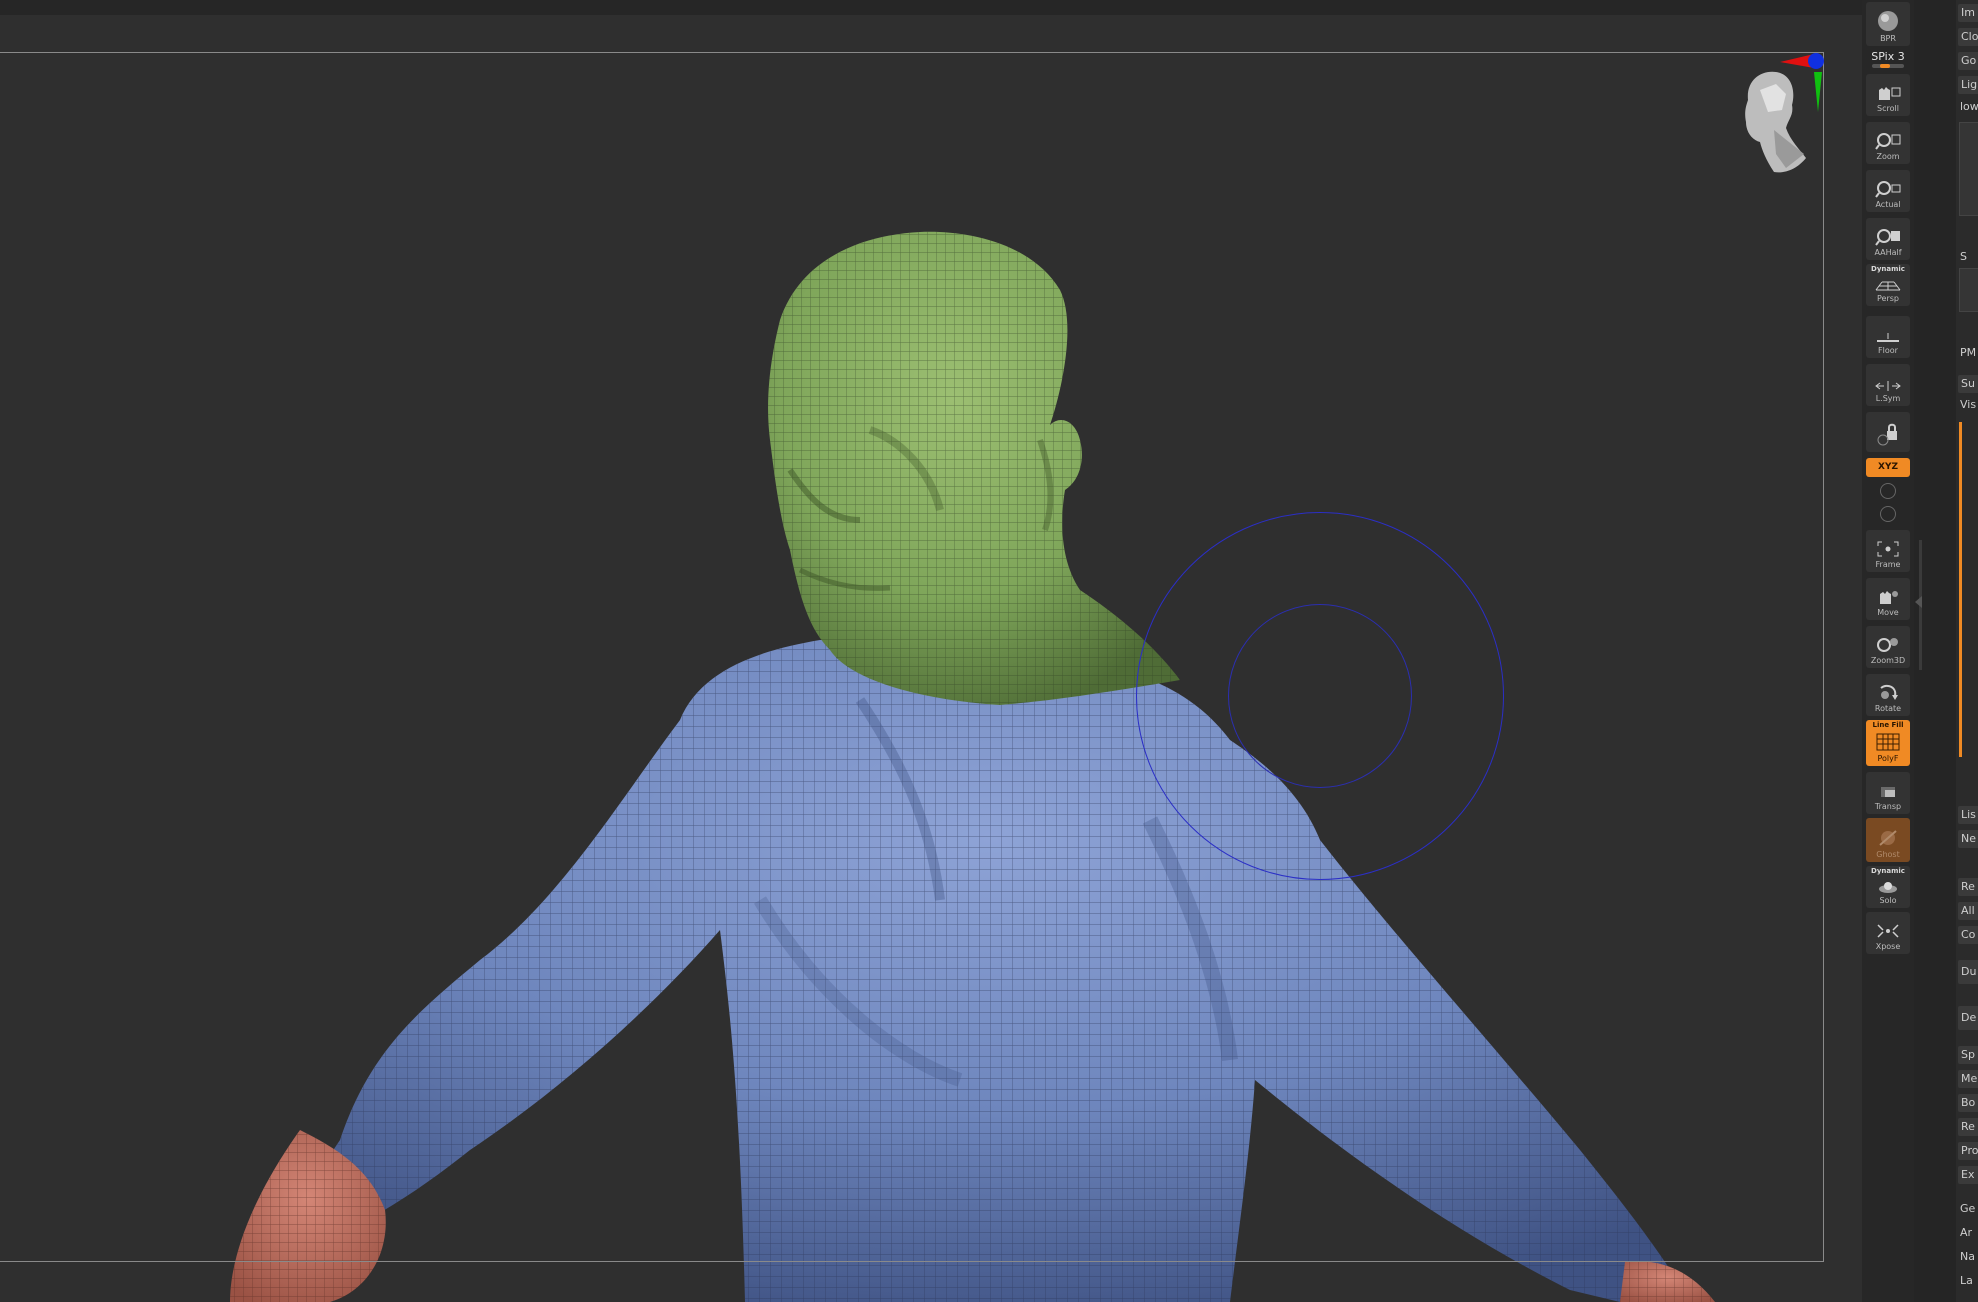 The image size is (1978, 1302). I want to click on palette-item: Pro, so click(1968, 1151).